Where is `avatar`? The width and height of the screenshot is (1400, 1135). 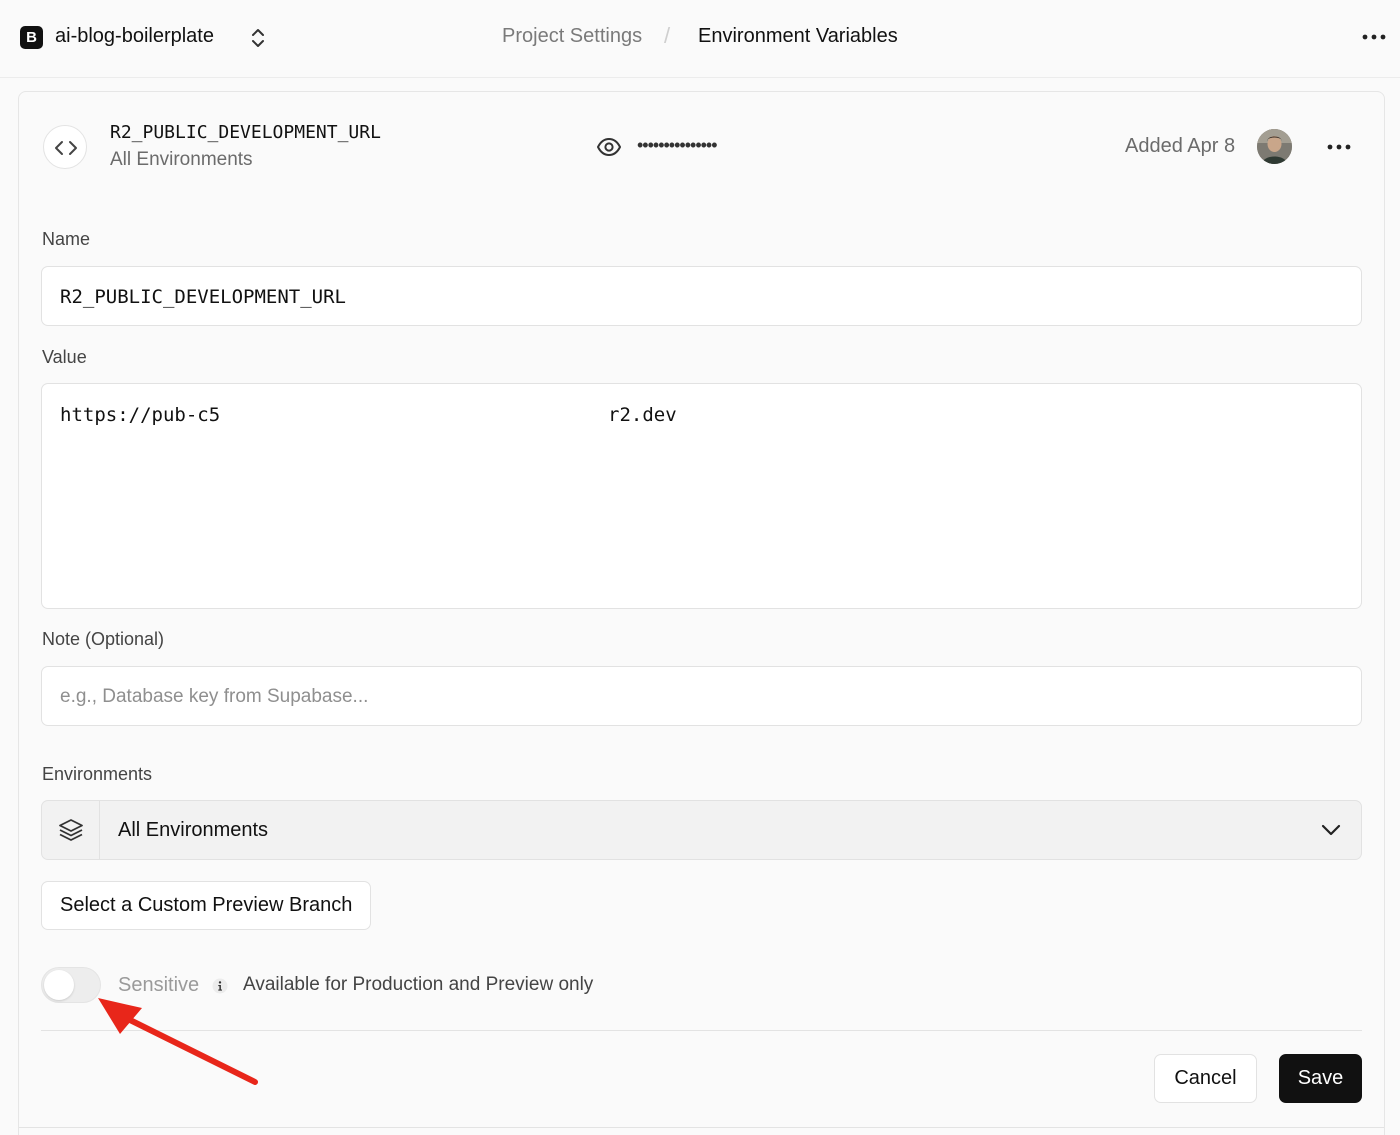 avatar is located at coordinates (1274, 146).